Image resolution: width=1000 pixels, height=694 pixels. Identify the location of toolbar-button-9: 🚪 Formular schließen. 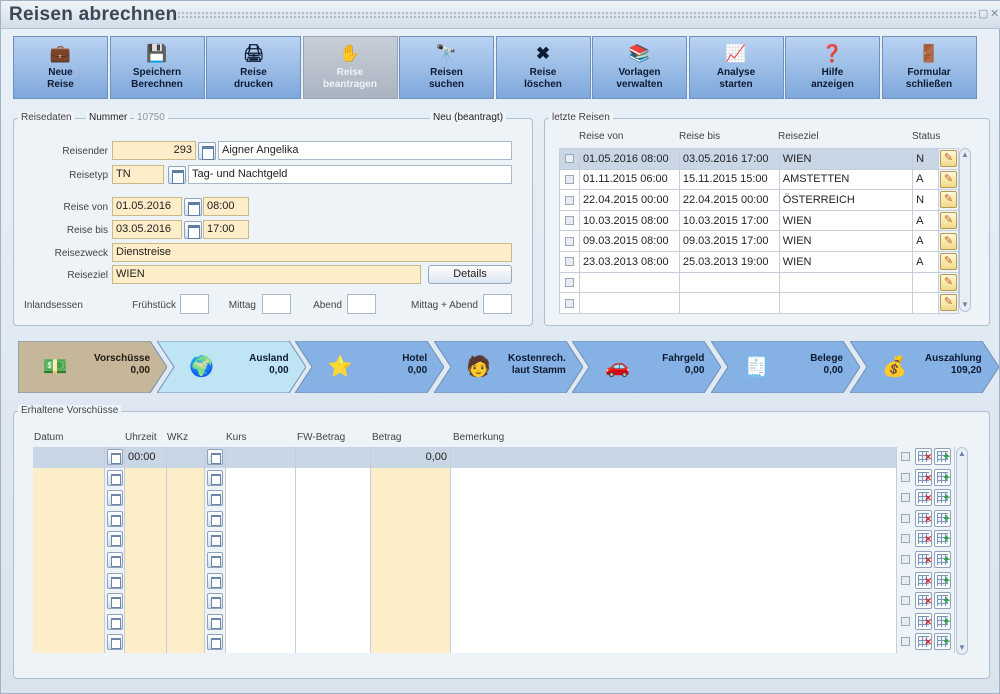
(929, 67).